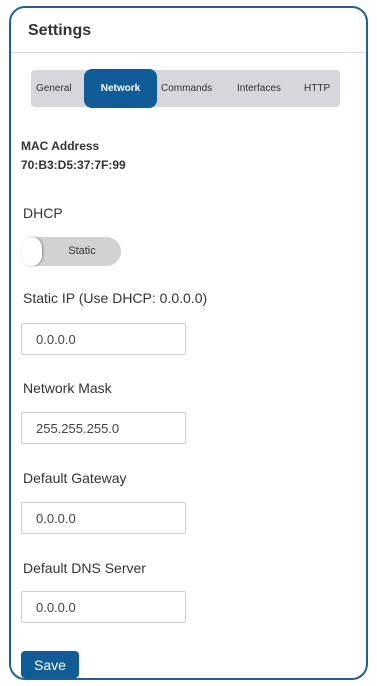 The image size is (377, 686). Describe the element at coordinates (60, 30) in the screenshot. I see `panel-title: Settings` at that location.